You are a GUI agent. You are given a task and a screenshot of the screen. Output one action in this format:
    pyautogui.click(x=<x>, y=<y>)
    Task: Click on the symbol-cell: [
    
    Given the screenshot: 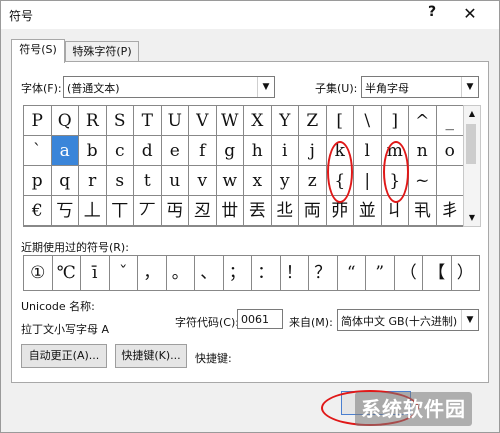 What is the action you would take?
    pyautogui.click(x=340, y=121)
    